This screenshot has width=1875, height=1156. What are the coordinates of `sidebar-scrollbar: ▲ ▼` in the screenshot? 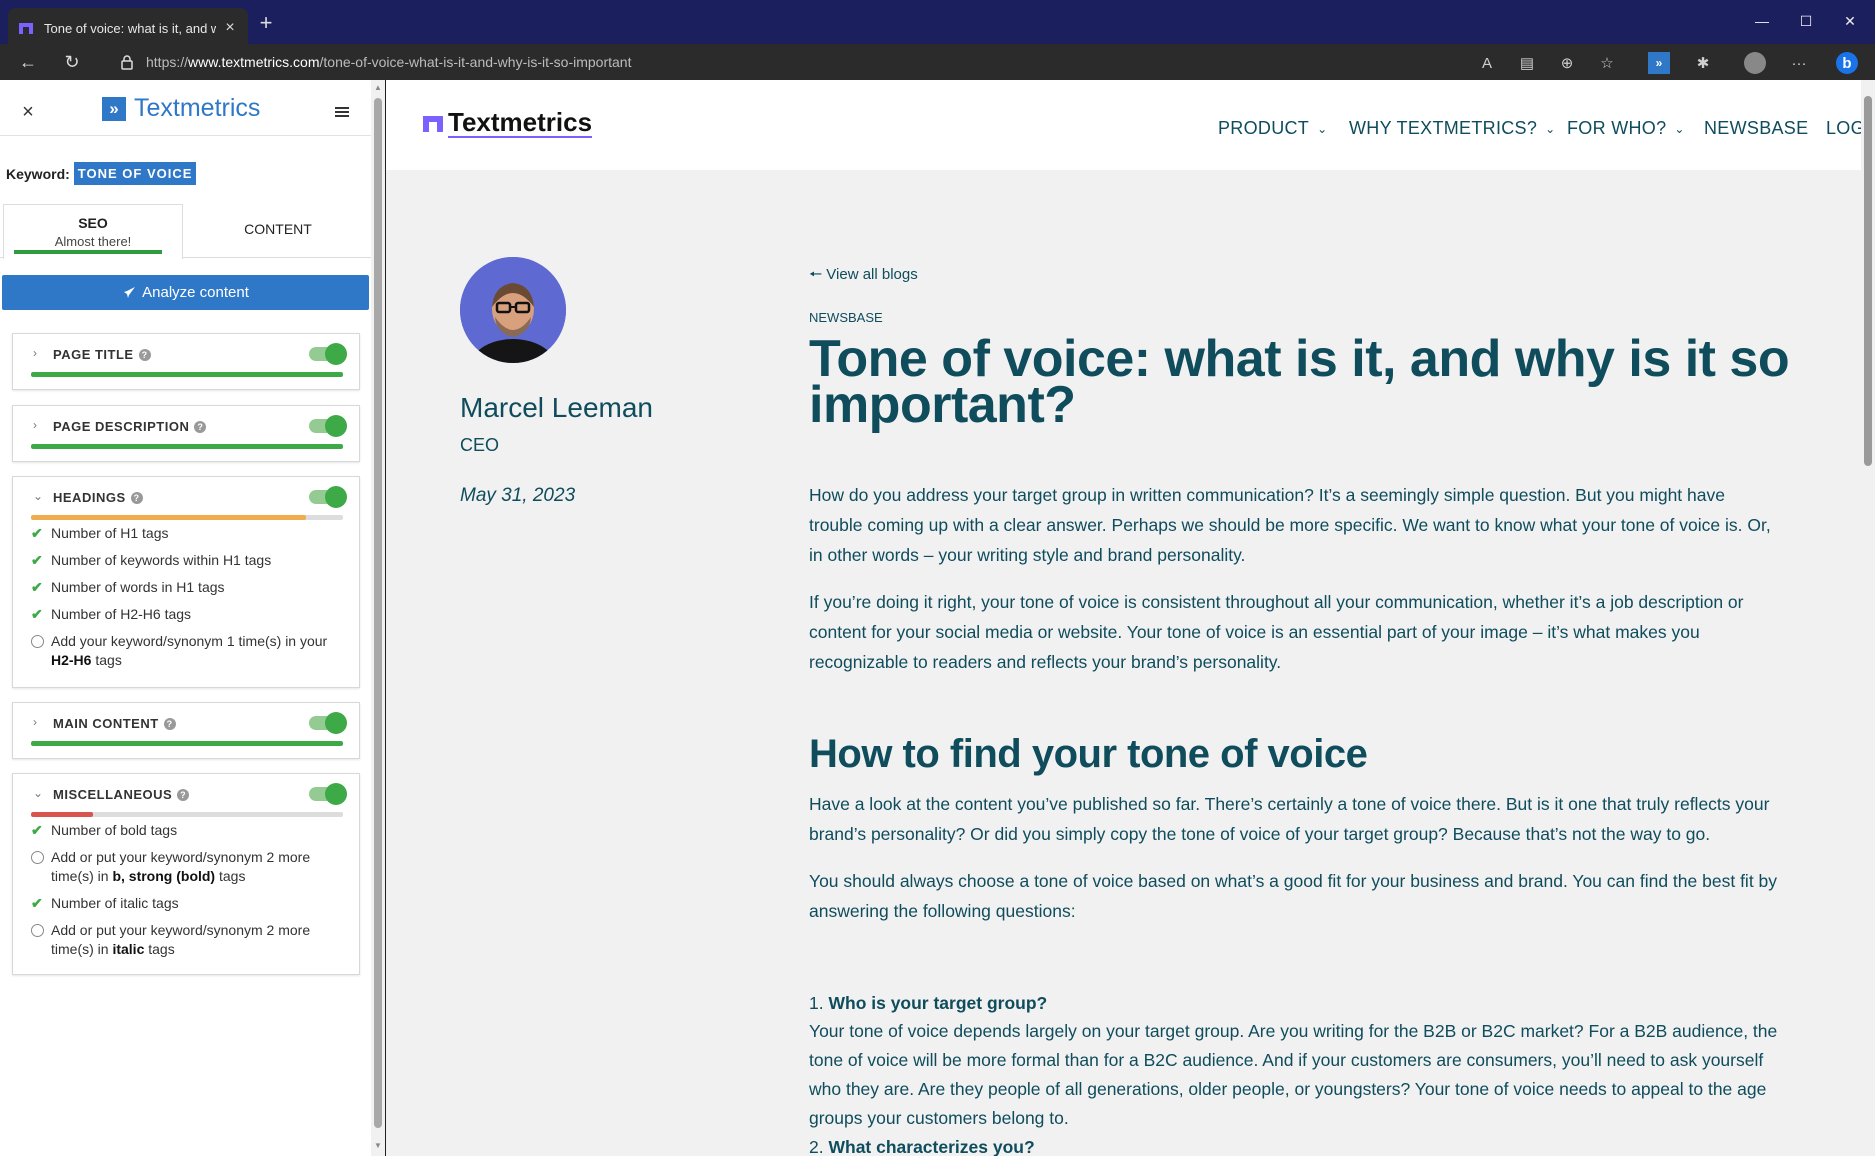 It's located at (378, 618).